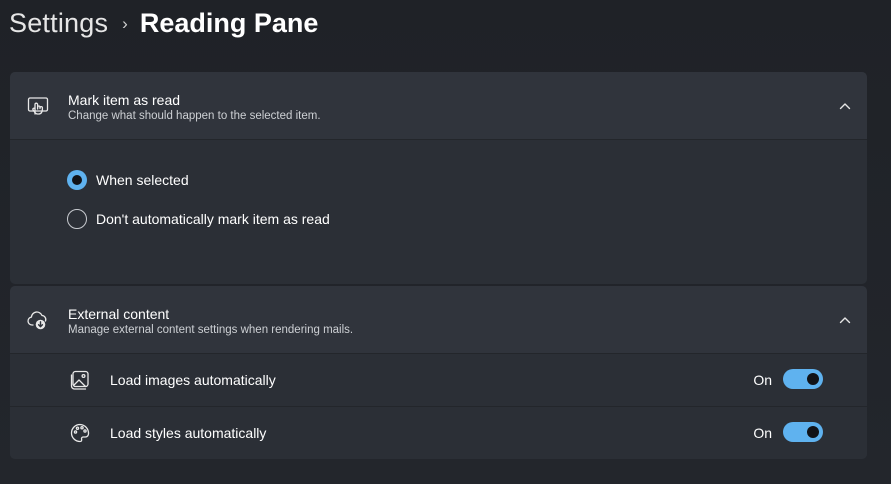  What do you see at coordinates (79, 380) in the screenshot?
I see `image-icon` at bounding box center [79, 380].